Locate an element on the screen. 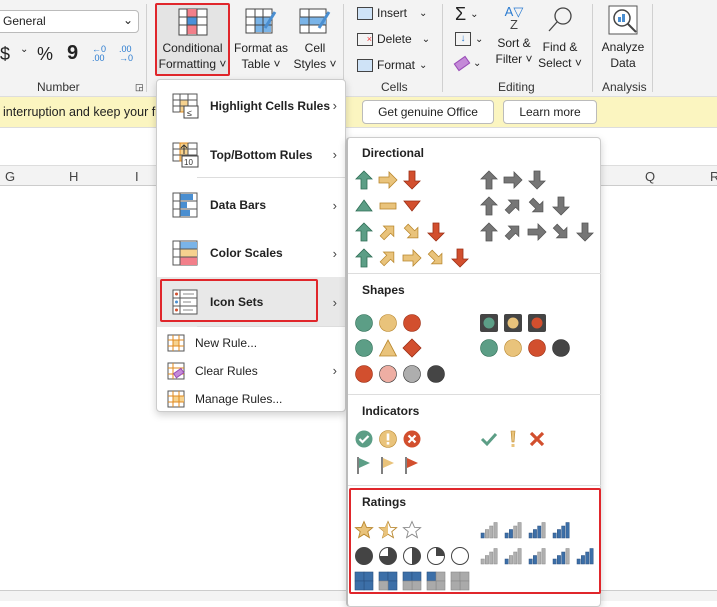 The height and width of the screenshot is (607, 717). x-circle-icon is located at coordinates (412, 439).